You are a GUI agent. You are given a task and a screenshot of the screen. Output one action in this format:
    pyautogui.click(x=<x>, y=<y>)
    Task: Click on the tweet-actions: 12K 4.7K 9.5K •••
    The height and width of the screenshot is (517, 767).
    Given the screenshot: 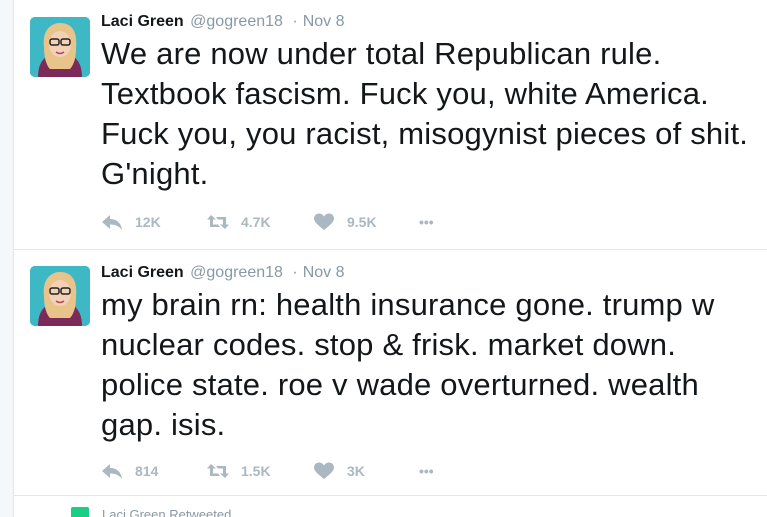 What is the action you would take?
    pyautogui.click(x=280, y=222)
    